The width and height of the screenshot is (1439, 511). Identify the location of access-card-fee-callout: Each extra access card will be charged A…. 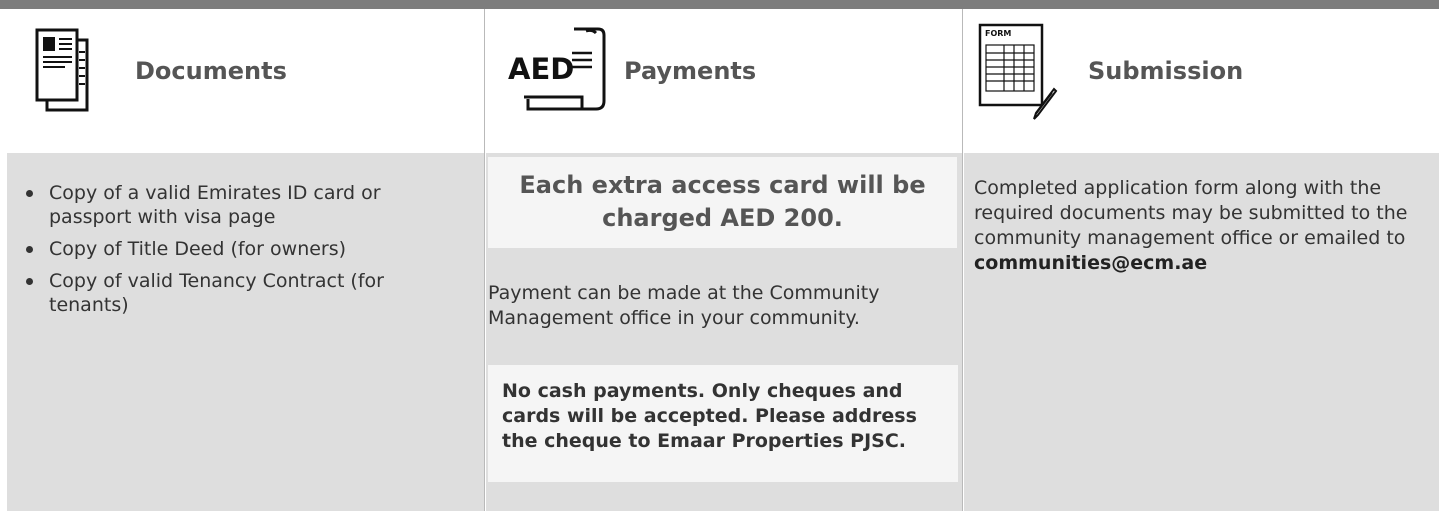
(722, 202).